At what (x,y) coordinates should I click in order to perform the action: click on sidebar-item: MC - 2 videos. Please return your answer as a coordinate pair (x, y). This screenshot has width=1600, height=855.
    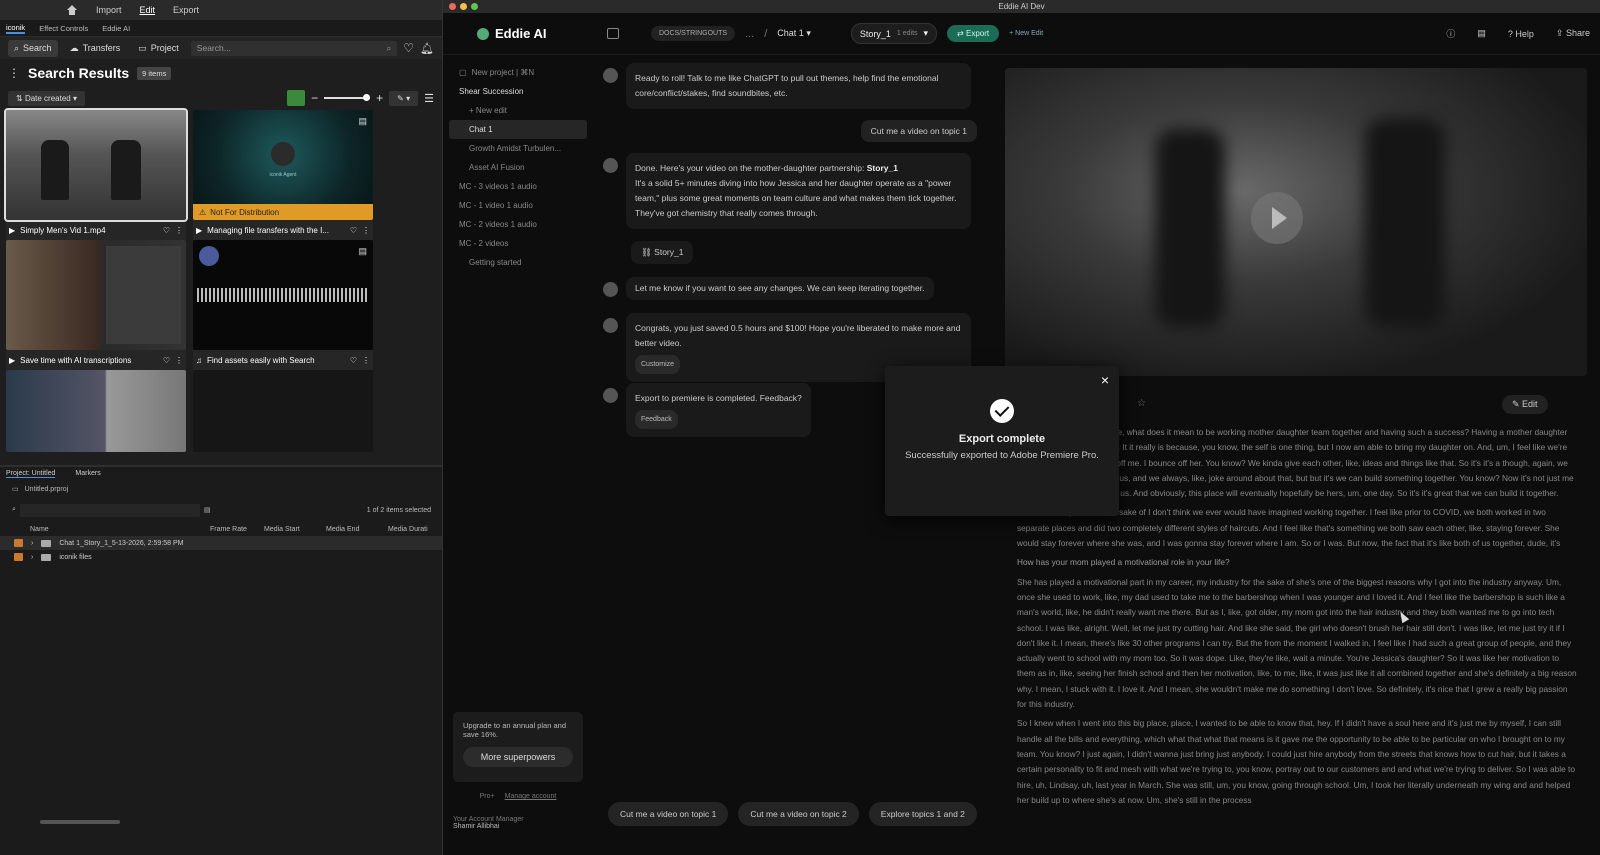
    Looking at the image, I should click on (518, 243).